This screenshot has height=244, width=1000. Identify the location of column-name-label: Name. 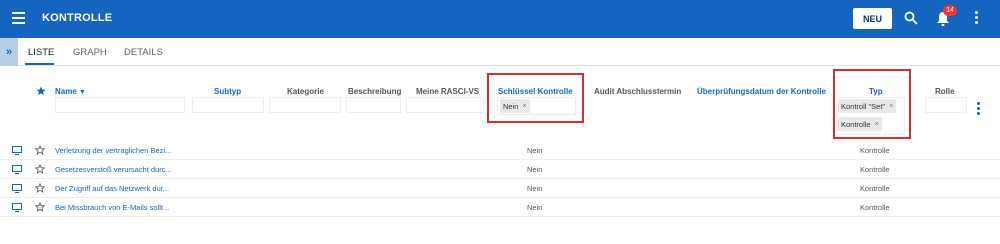
(66, 91).